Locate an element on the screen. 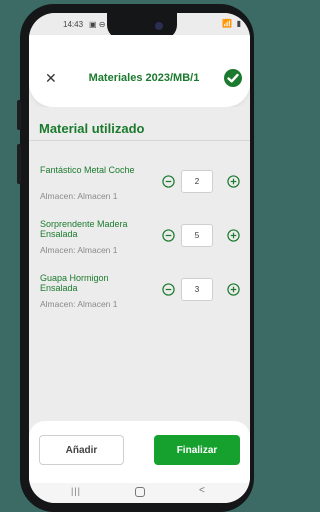 Image resolution: width=320 pixels, height=512 pixels. status-right-icons: 📶 ▮ is located at coordinates (232, 23).